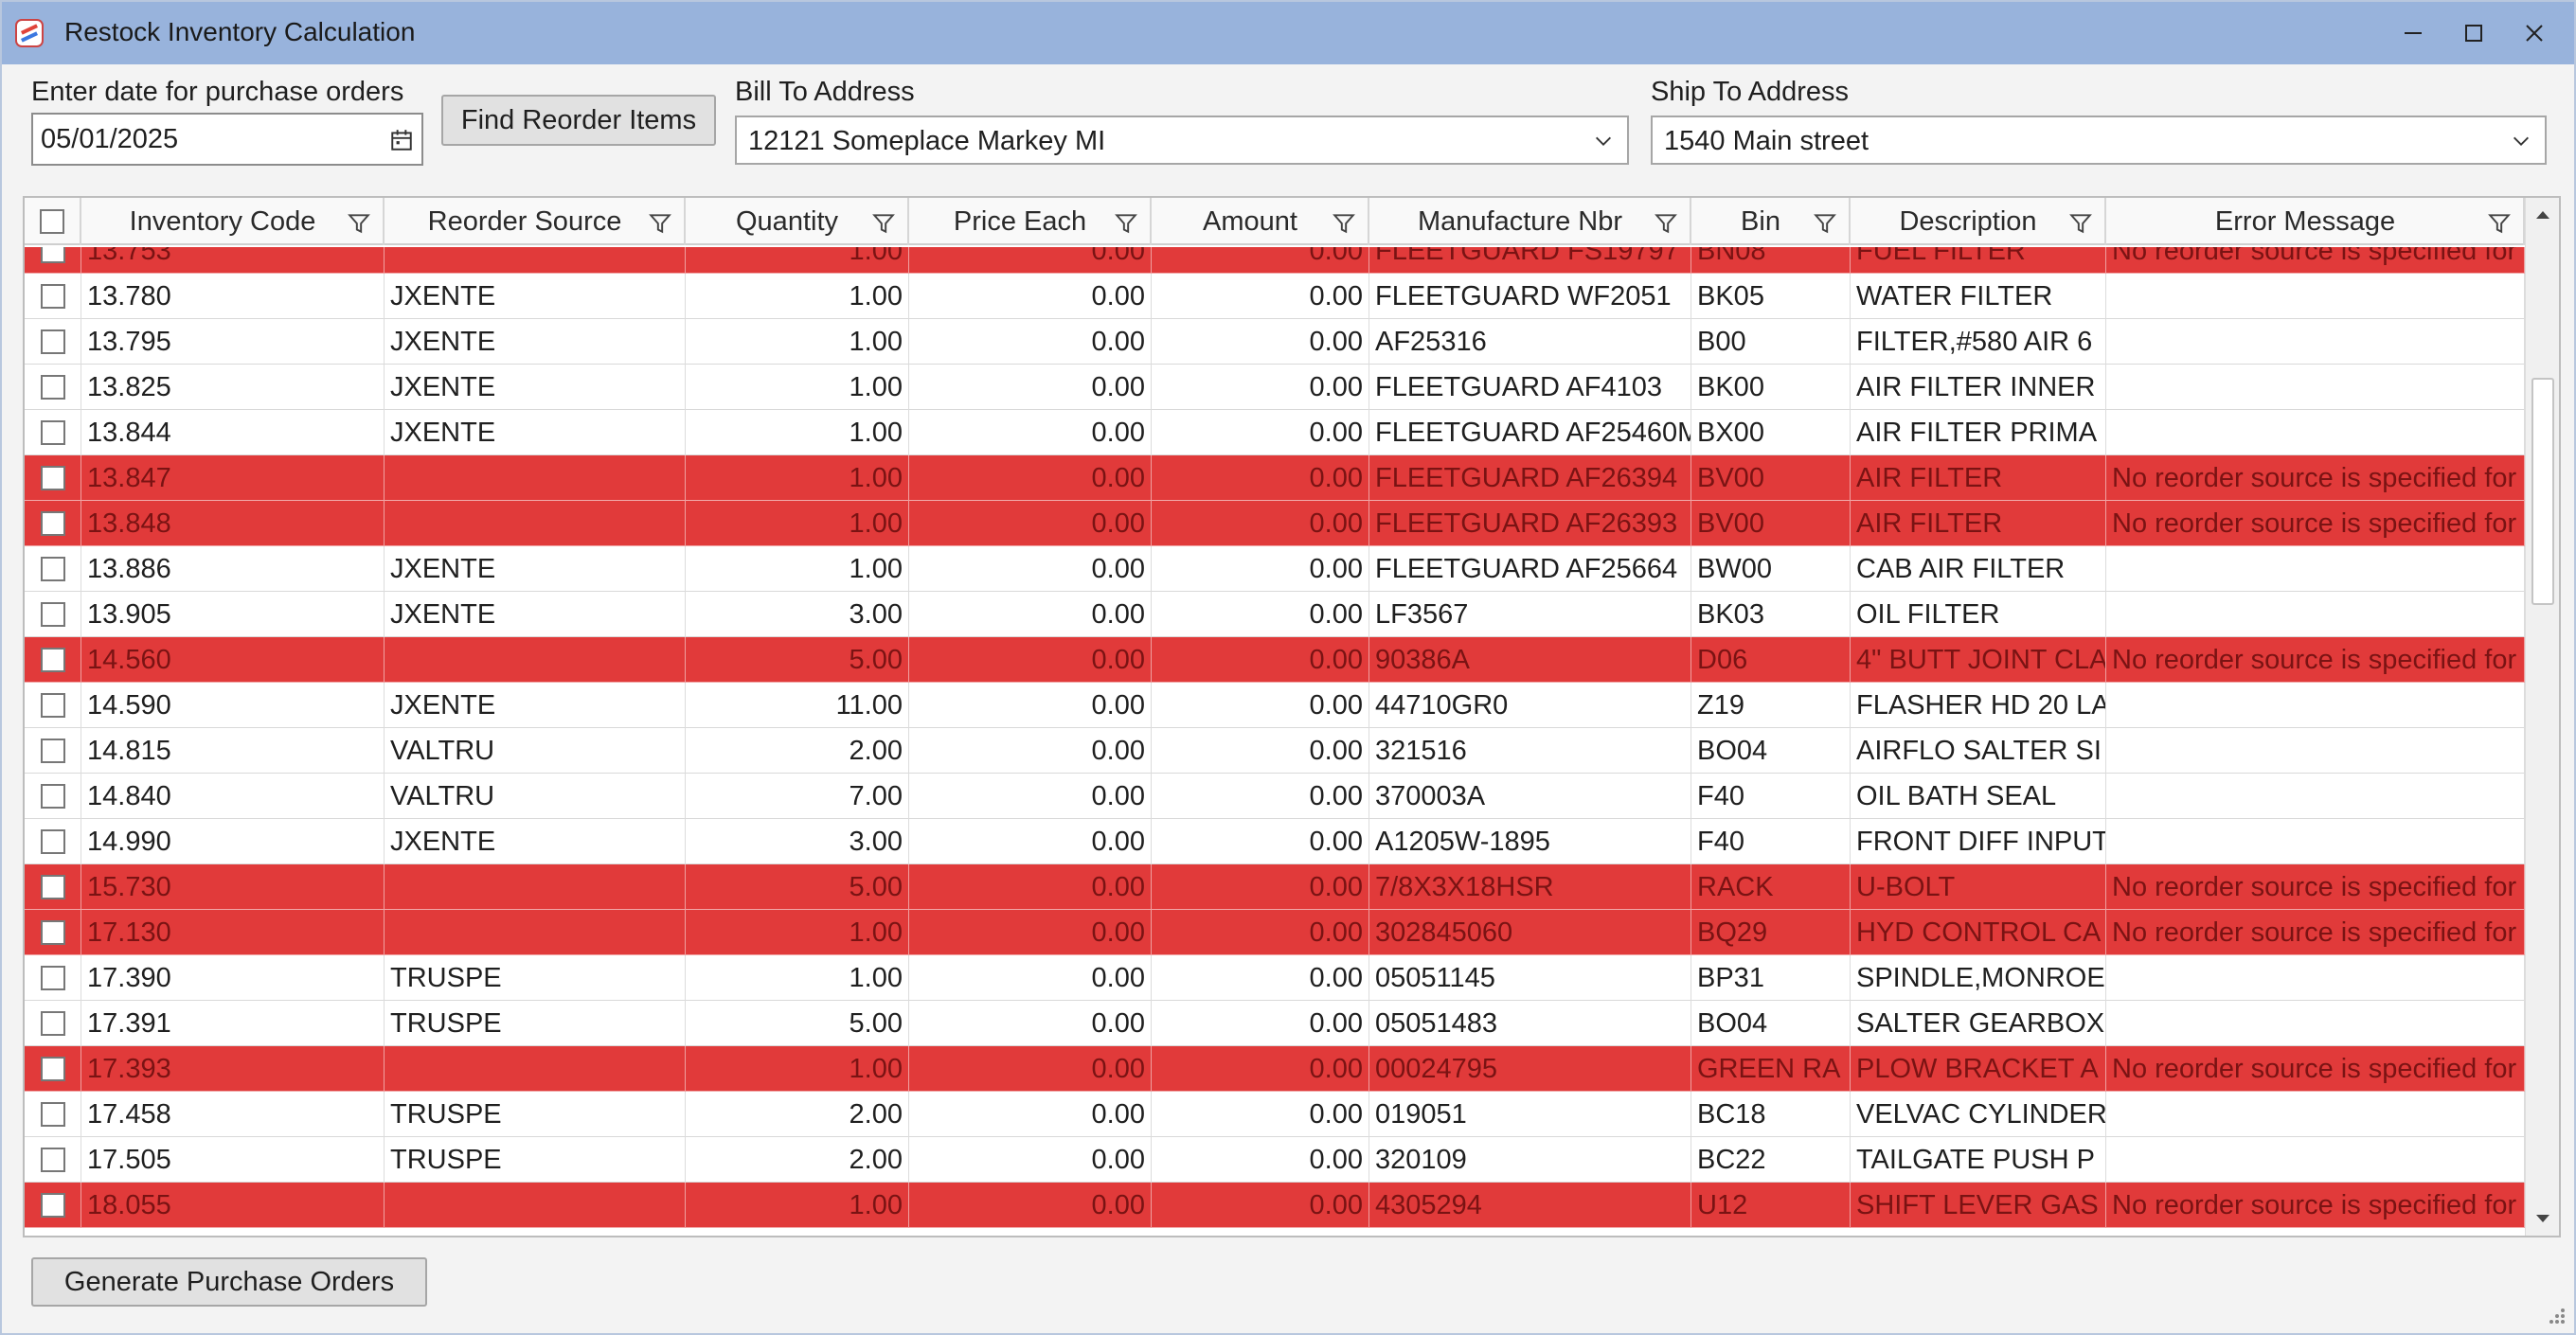  Describe the element at coordinates (2542, 214) in the screenshot. I see `scroll-up-icon` at that location.